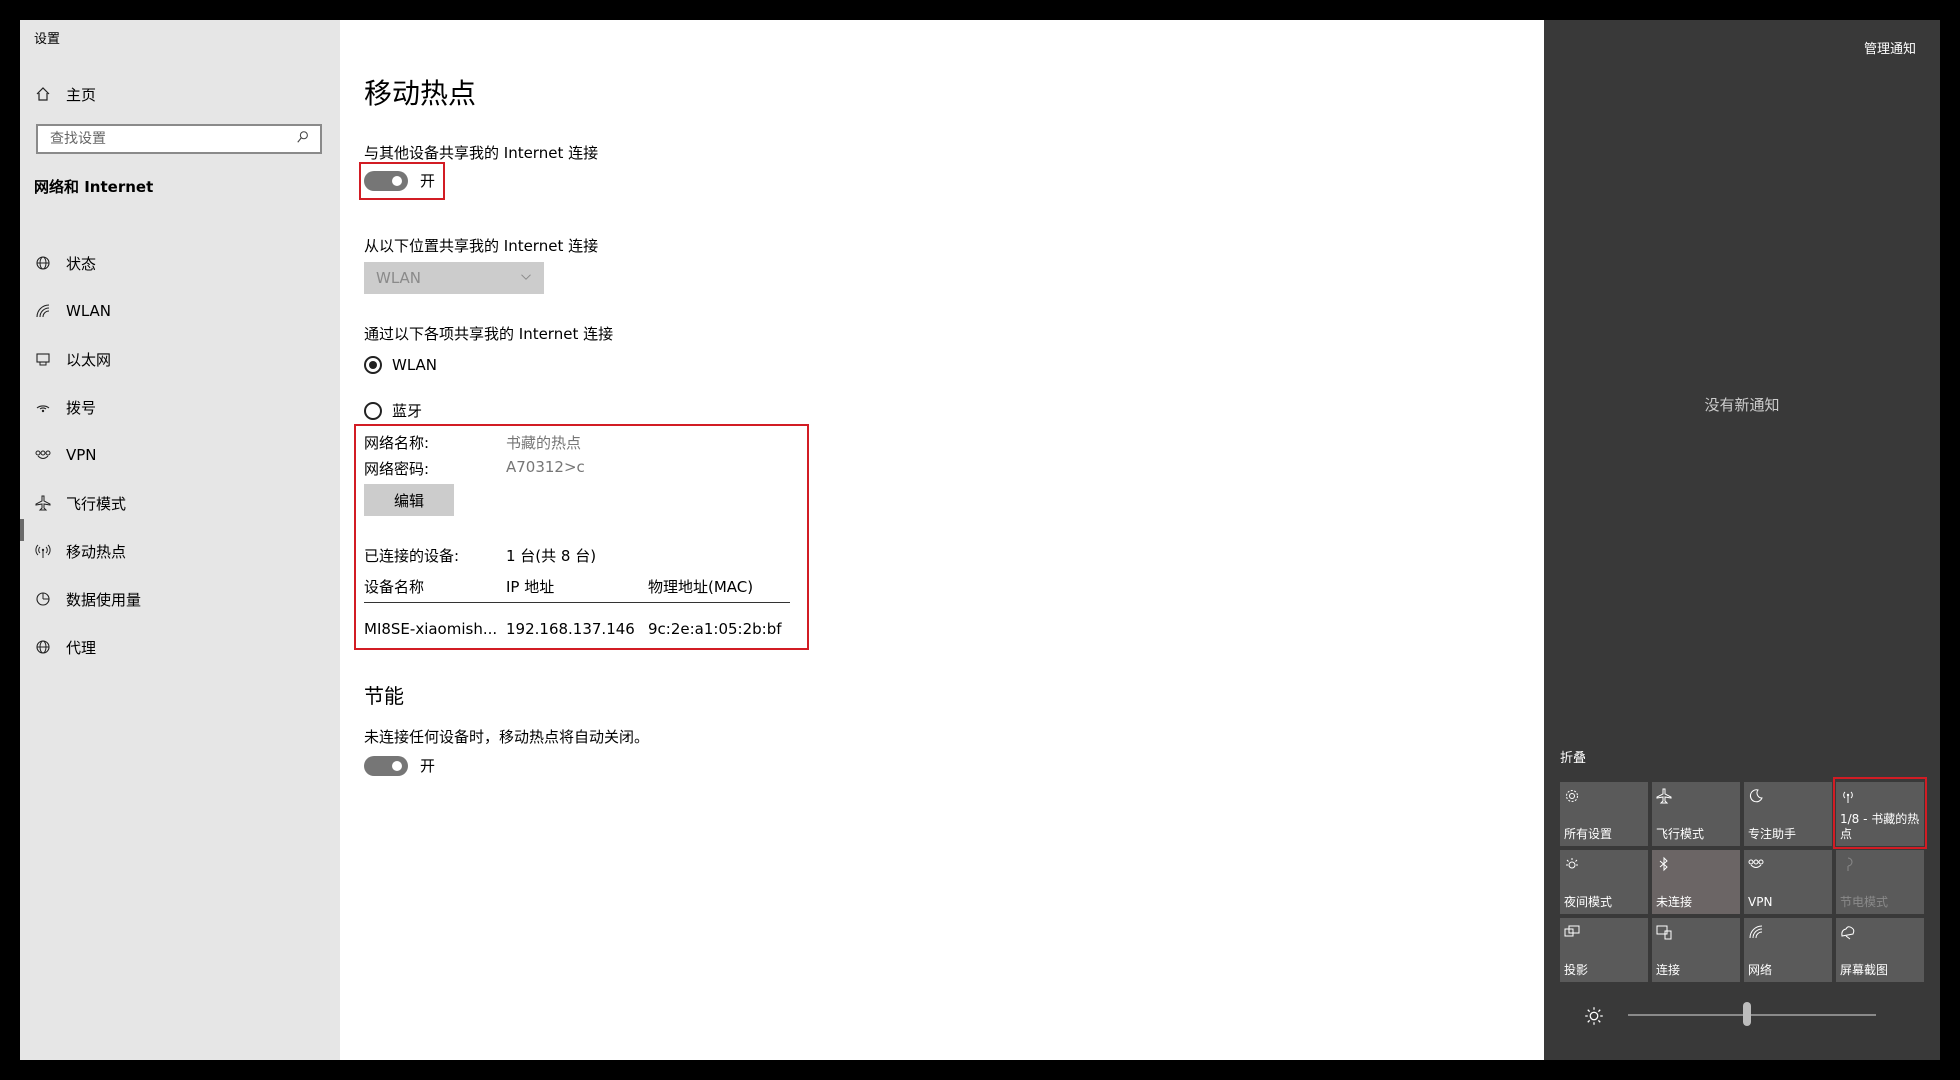 Image resolution: width=1960 pixels, height=1080 pixels. I want to click on network-icon, so click(1788, 934).